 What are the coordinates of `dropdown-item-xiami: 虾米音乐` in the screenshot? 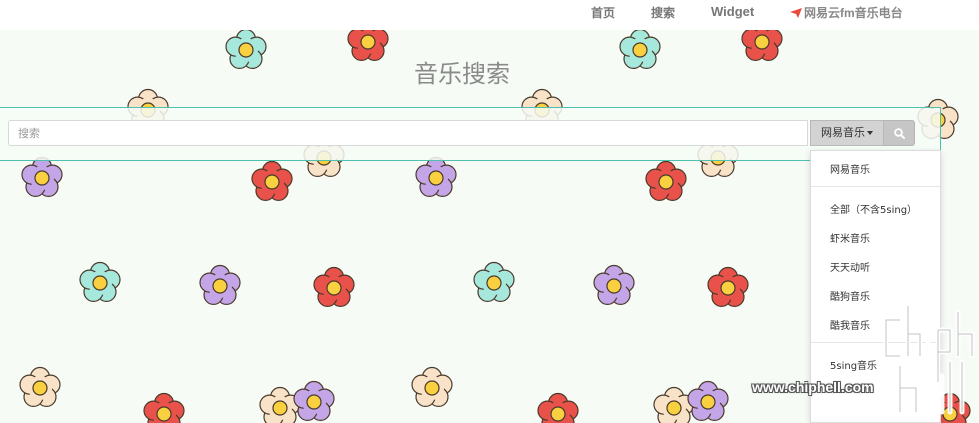 It's located at (850, 237).